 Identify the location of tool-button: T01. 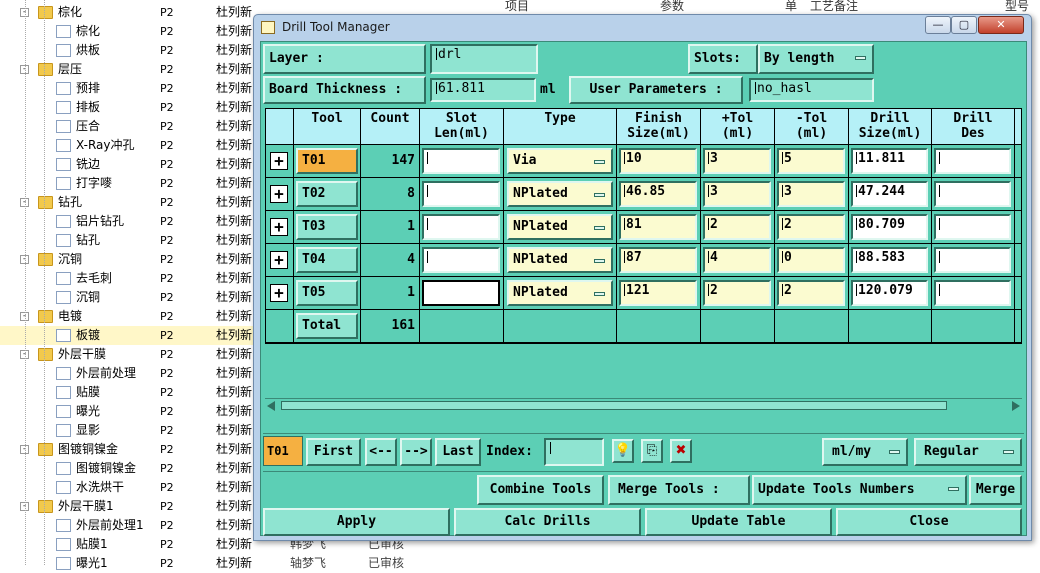
(327, 161).